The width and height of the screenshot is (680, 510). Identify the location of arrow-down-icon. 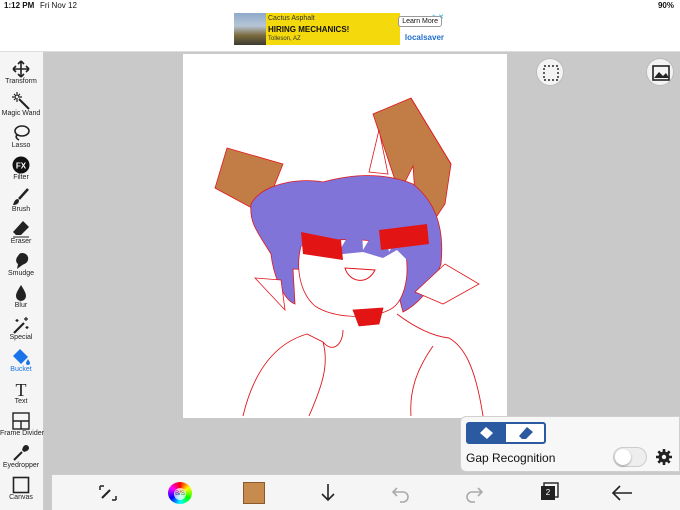
(328, 493).